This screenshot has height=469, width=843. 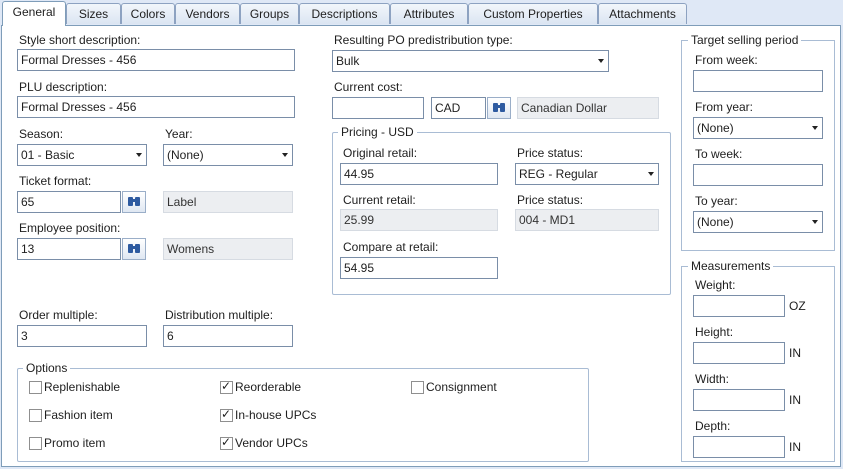 I want to click on currency-lookup-button, so click(x=499, y=108).